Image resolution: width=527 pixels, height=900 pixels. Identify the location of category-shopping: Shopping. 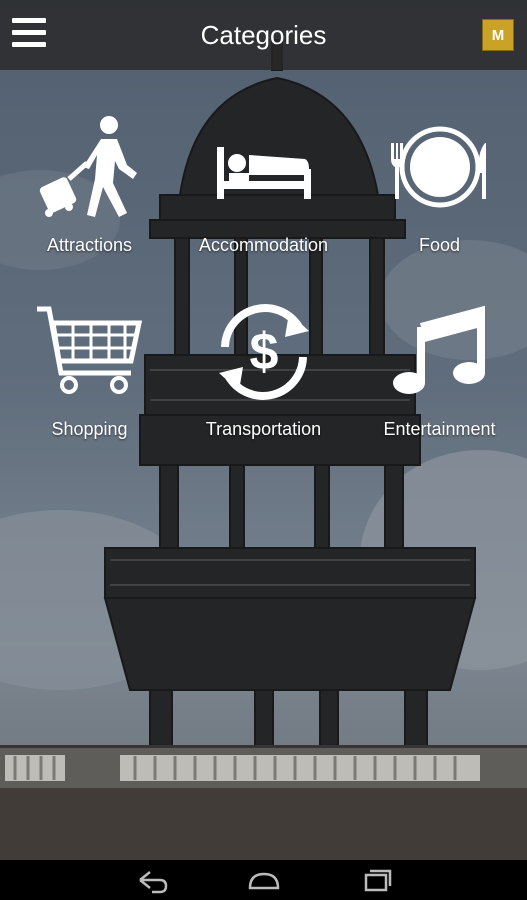
(89, 368).